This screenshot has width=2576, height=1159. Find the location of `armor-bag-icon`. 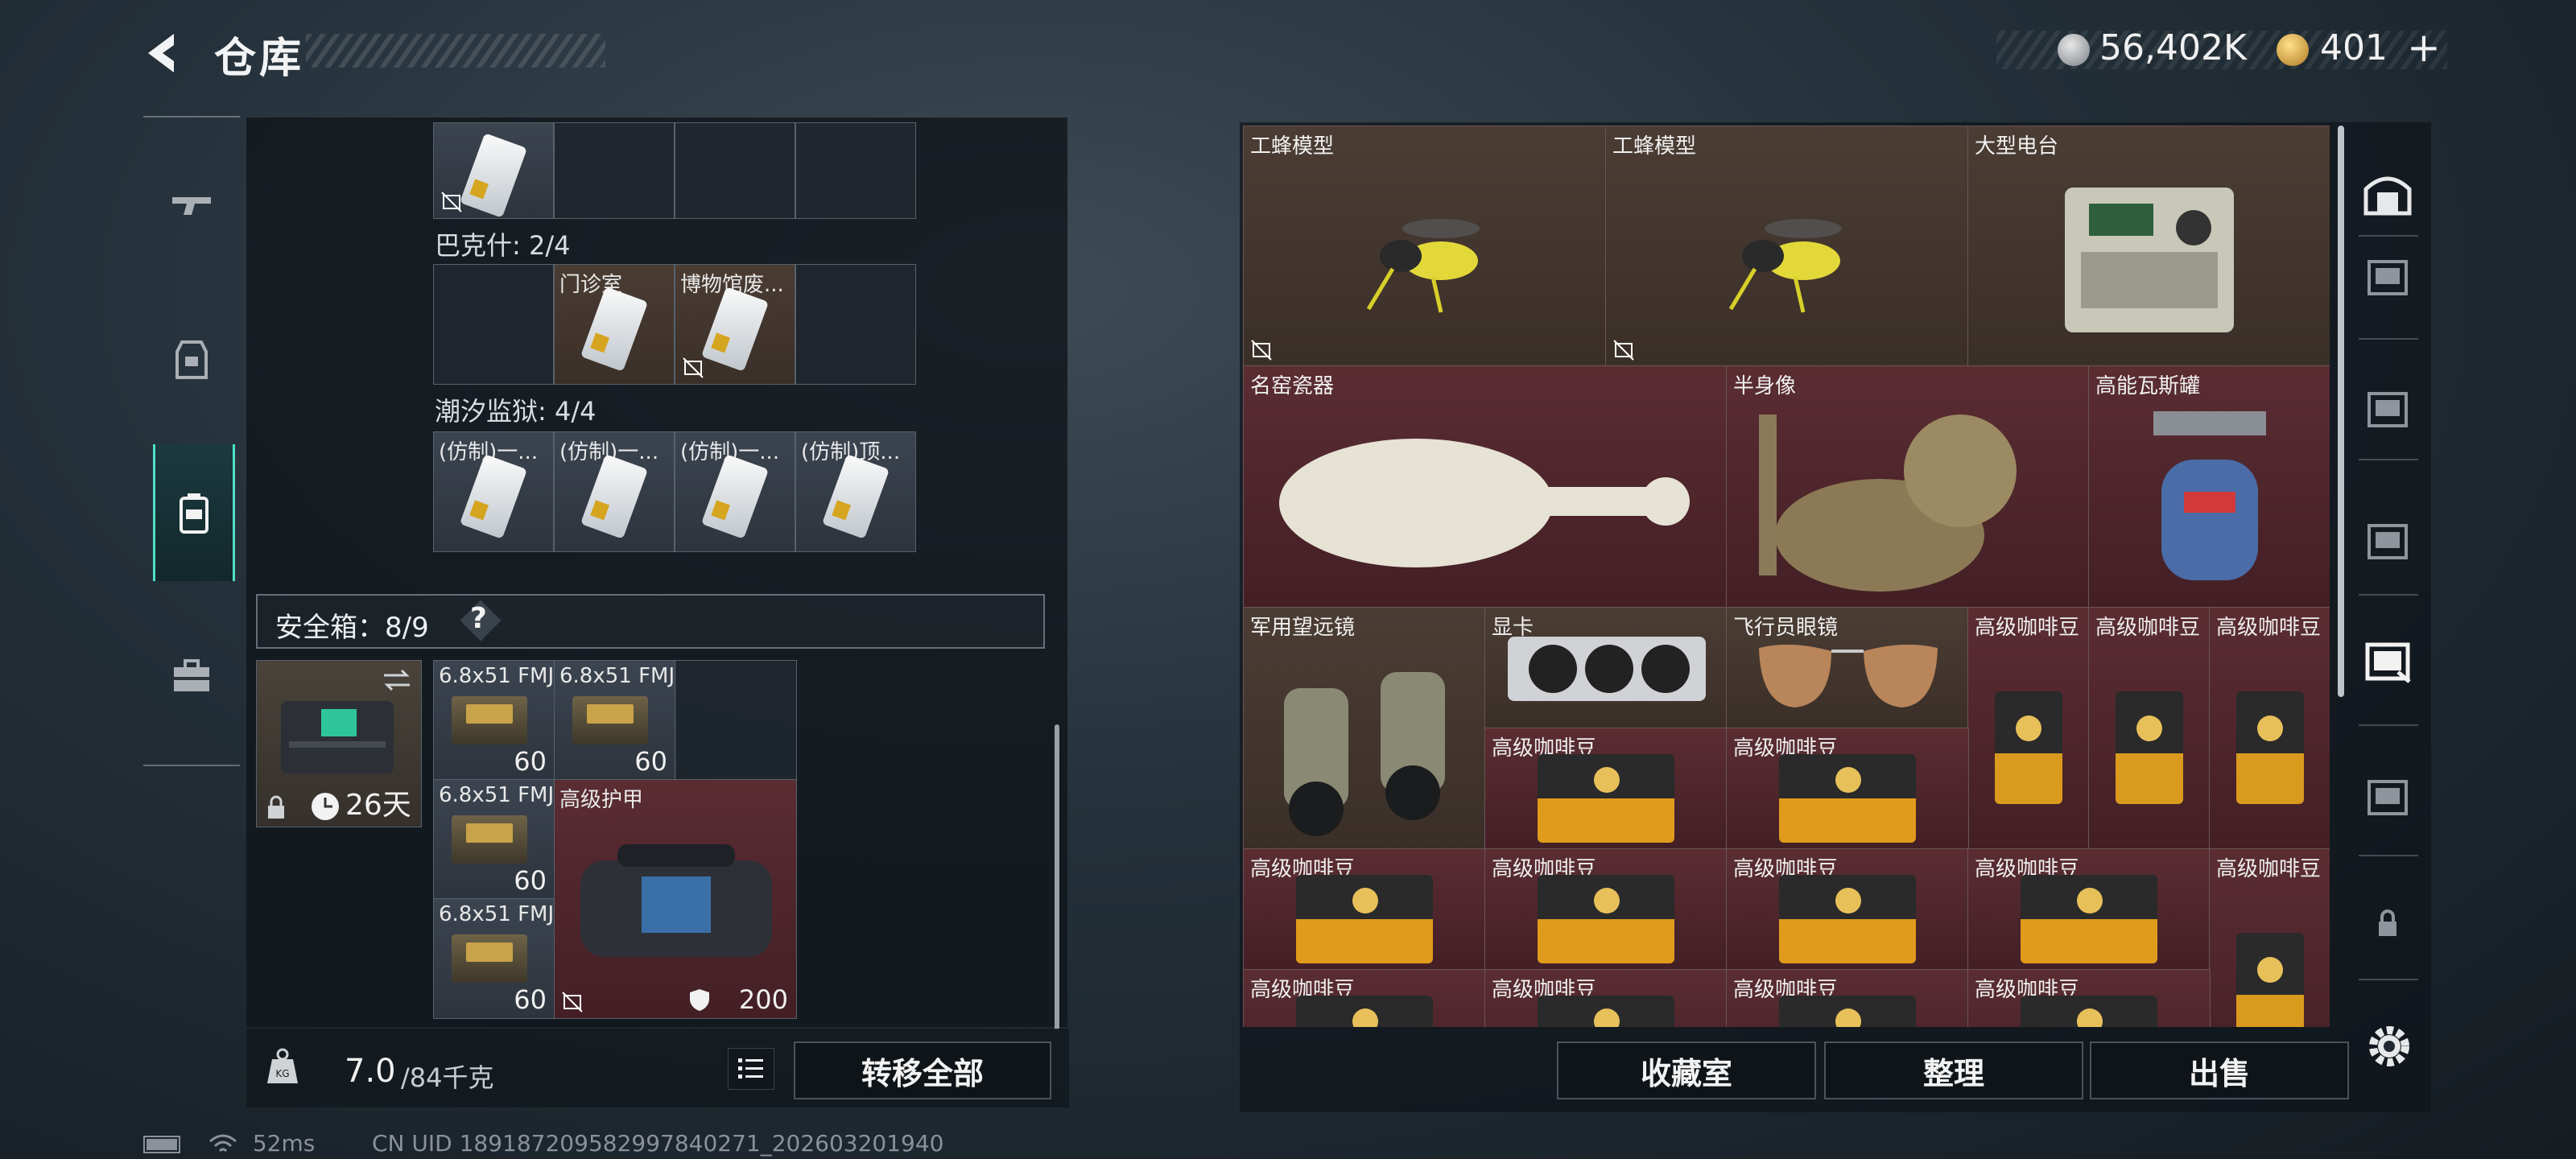

armor-bag-icon is located at coordinates (676, 900).